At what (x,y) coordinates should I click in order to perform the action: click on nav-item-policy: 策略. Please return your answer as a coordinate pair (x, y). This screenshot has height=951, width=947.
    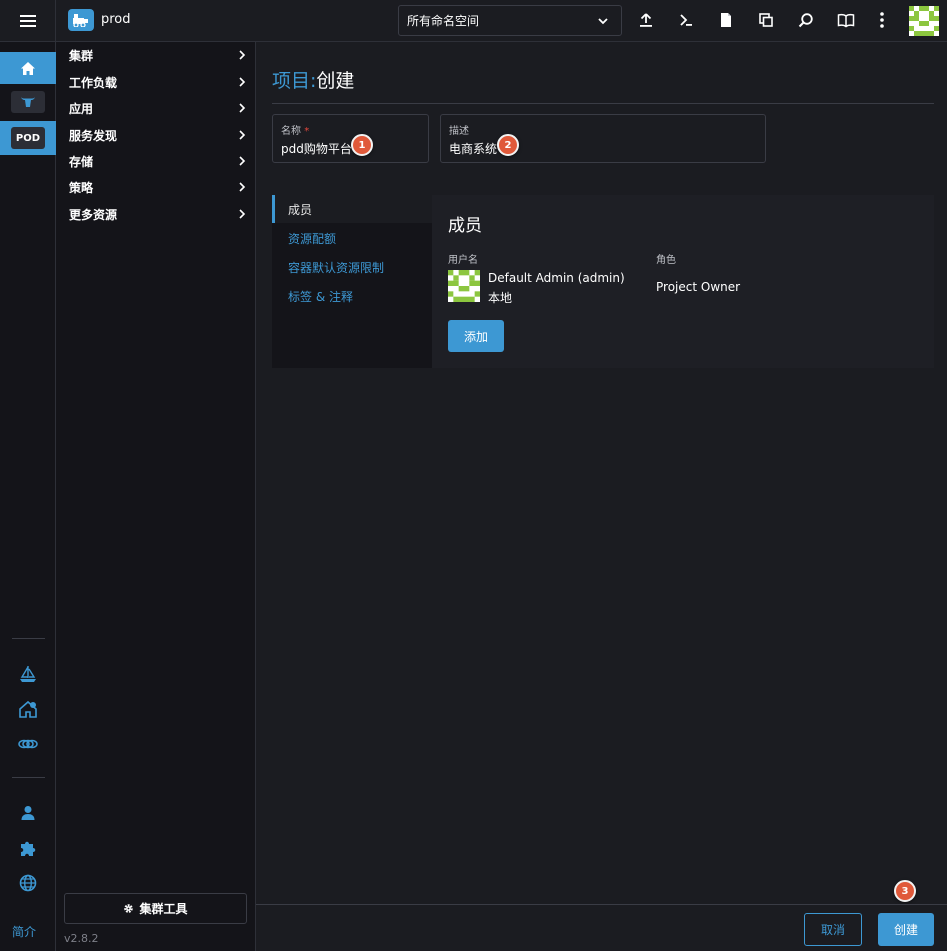
    Looking at the image, I should click on (156, 187).